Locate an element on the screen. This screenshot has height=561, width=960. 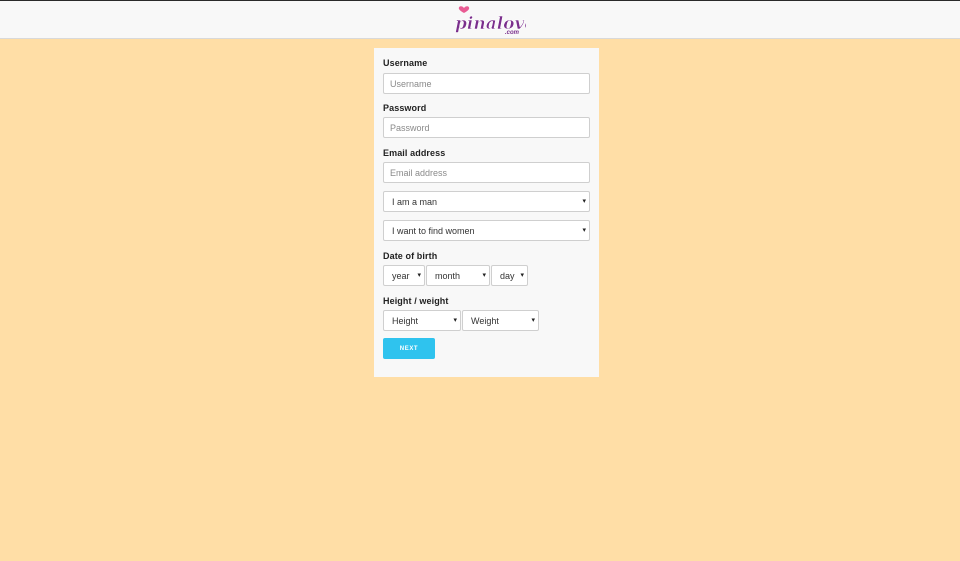
dob-label: Date of birth is located at coordinates (410, 256).